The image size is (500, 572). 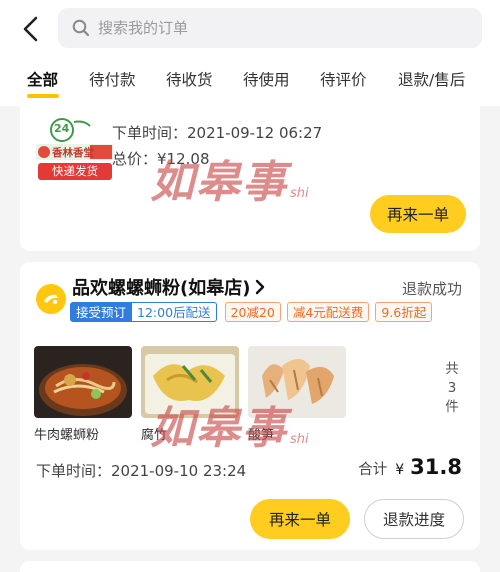 I want to click on total-value: 31.8, so click(x=436, y=467).